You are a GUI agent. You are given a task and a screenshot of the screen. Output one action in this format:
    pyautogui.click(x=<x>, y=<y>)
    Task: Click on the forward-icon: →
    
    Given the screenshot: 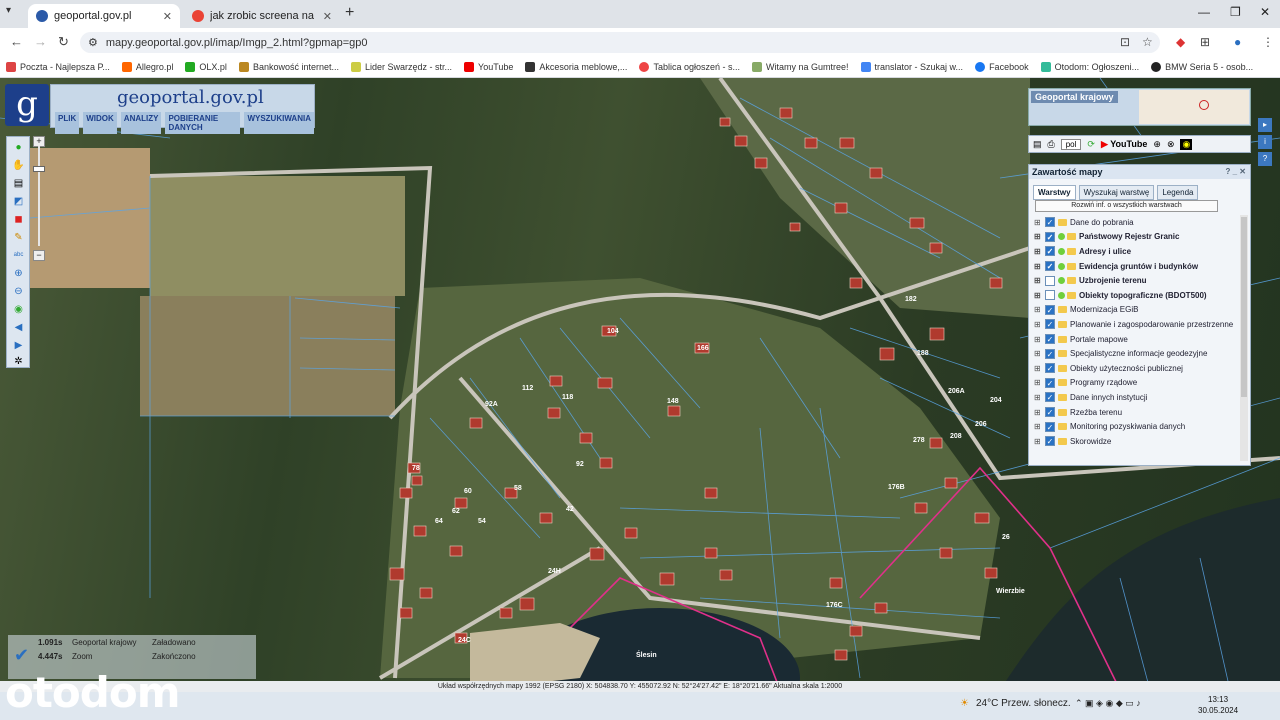 What is the action you would take?
    pyautogui.click(x=40, y=41)
    